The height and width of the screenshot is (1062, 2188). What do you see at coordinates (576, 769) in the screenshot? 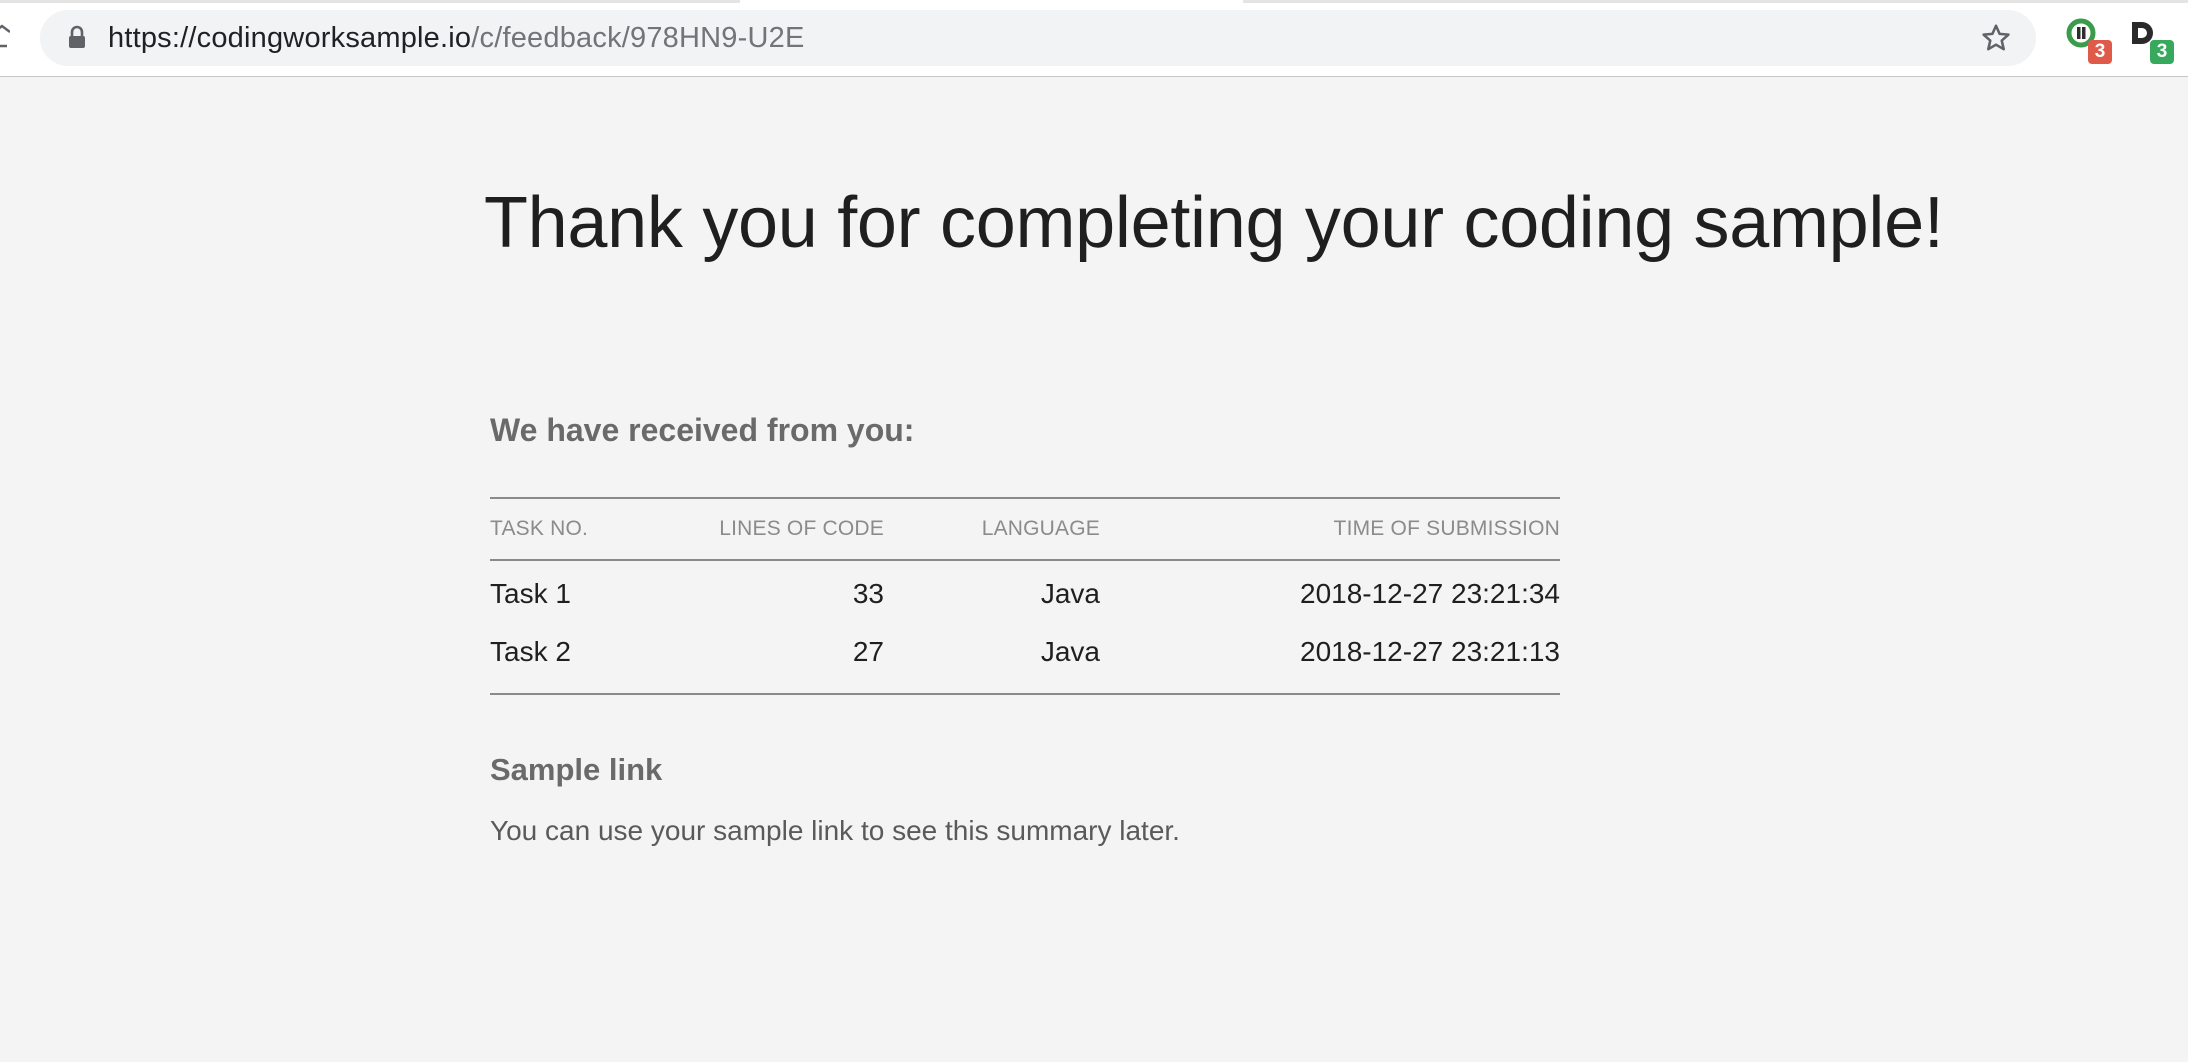
I see `sample-link-heading: Sample link` at bounding box center [576, 769].